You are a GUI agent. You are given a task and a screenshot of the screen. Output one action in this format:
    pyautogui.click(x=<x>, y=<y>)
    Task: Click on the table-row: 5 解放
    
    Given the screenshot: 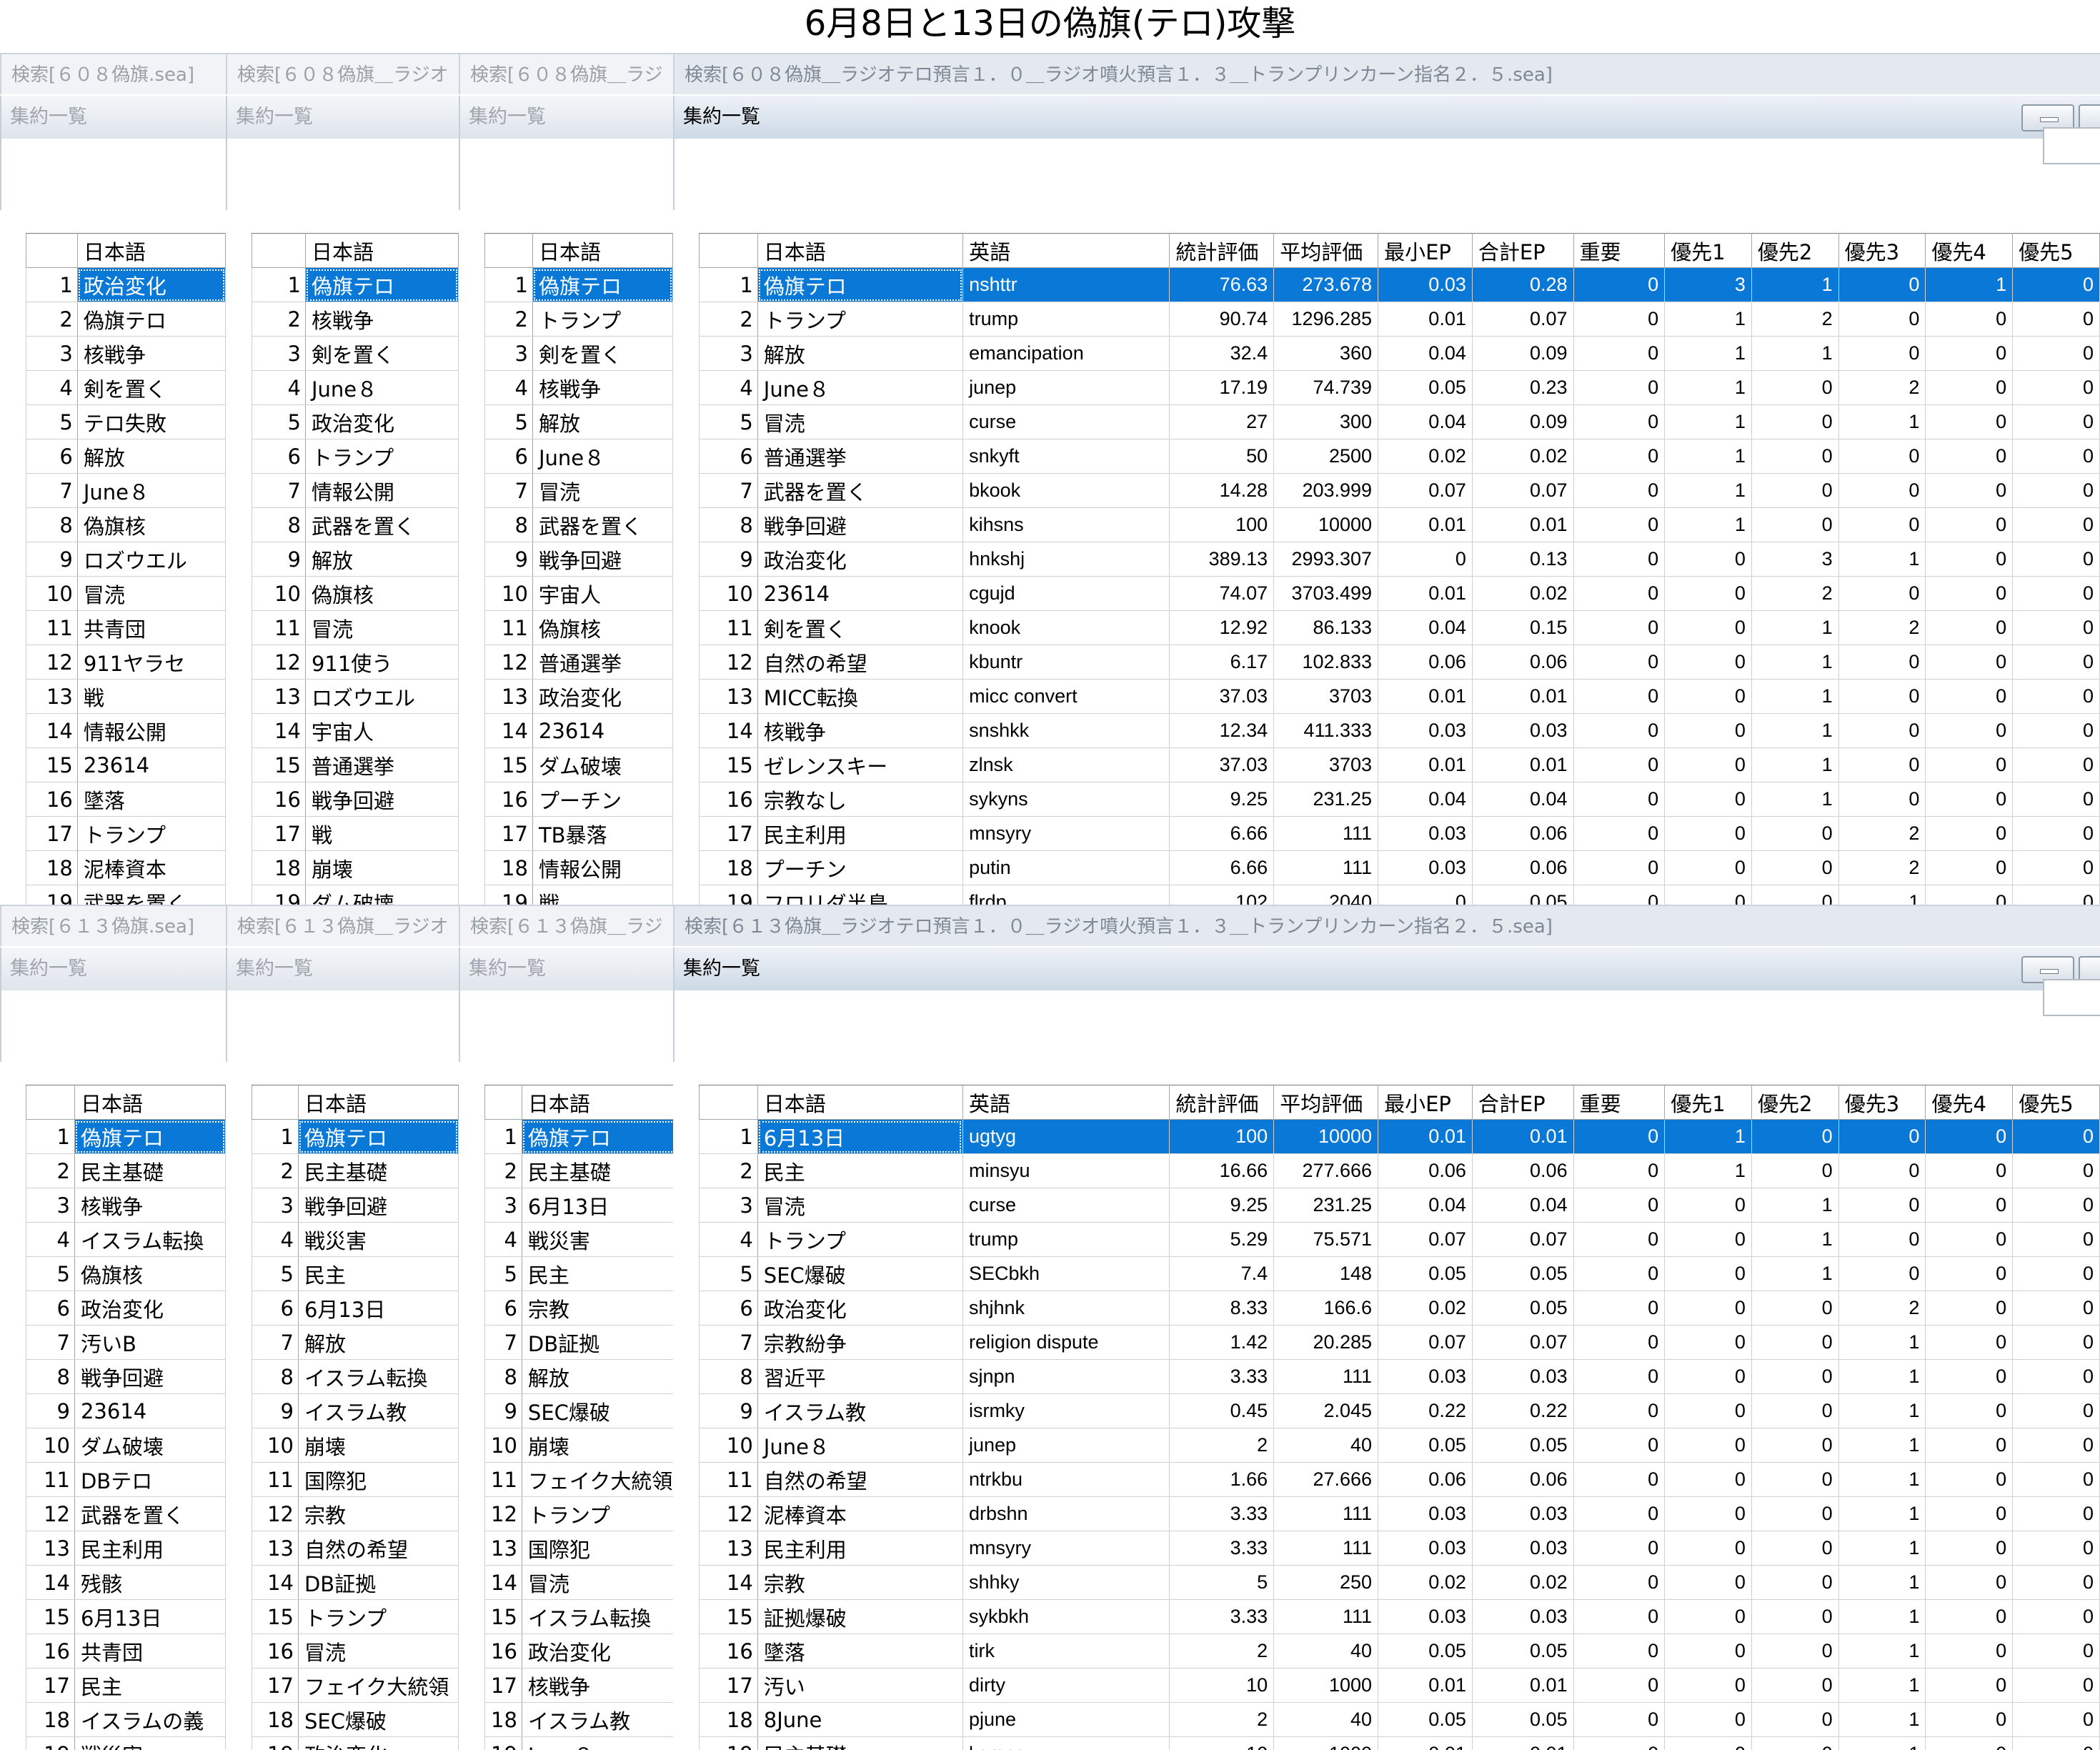 What is the action you would take?
    pyautogui.click(x=578, y=421)
    